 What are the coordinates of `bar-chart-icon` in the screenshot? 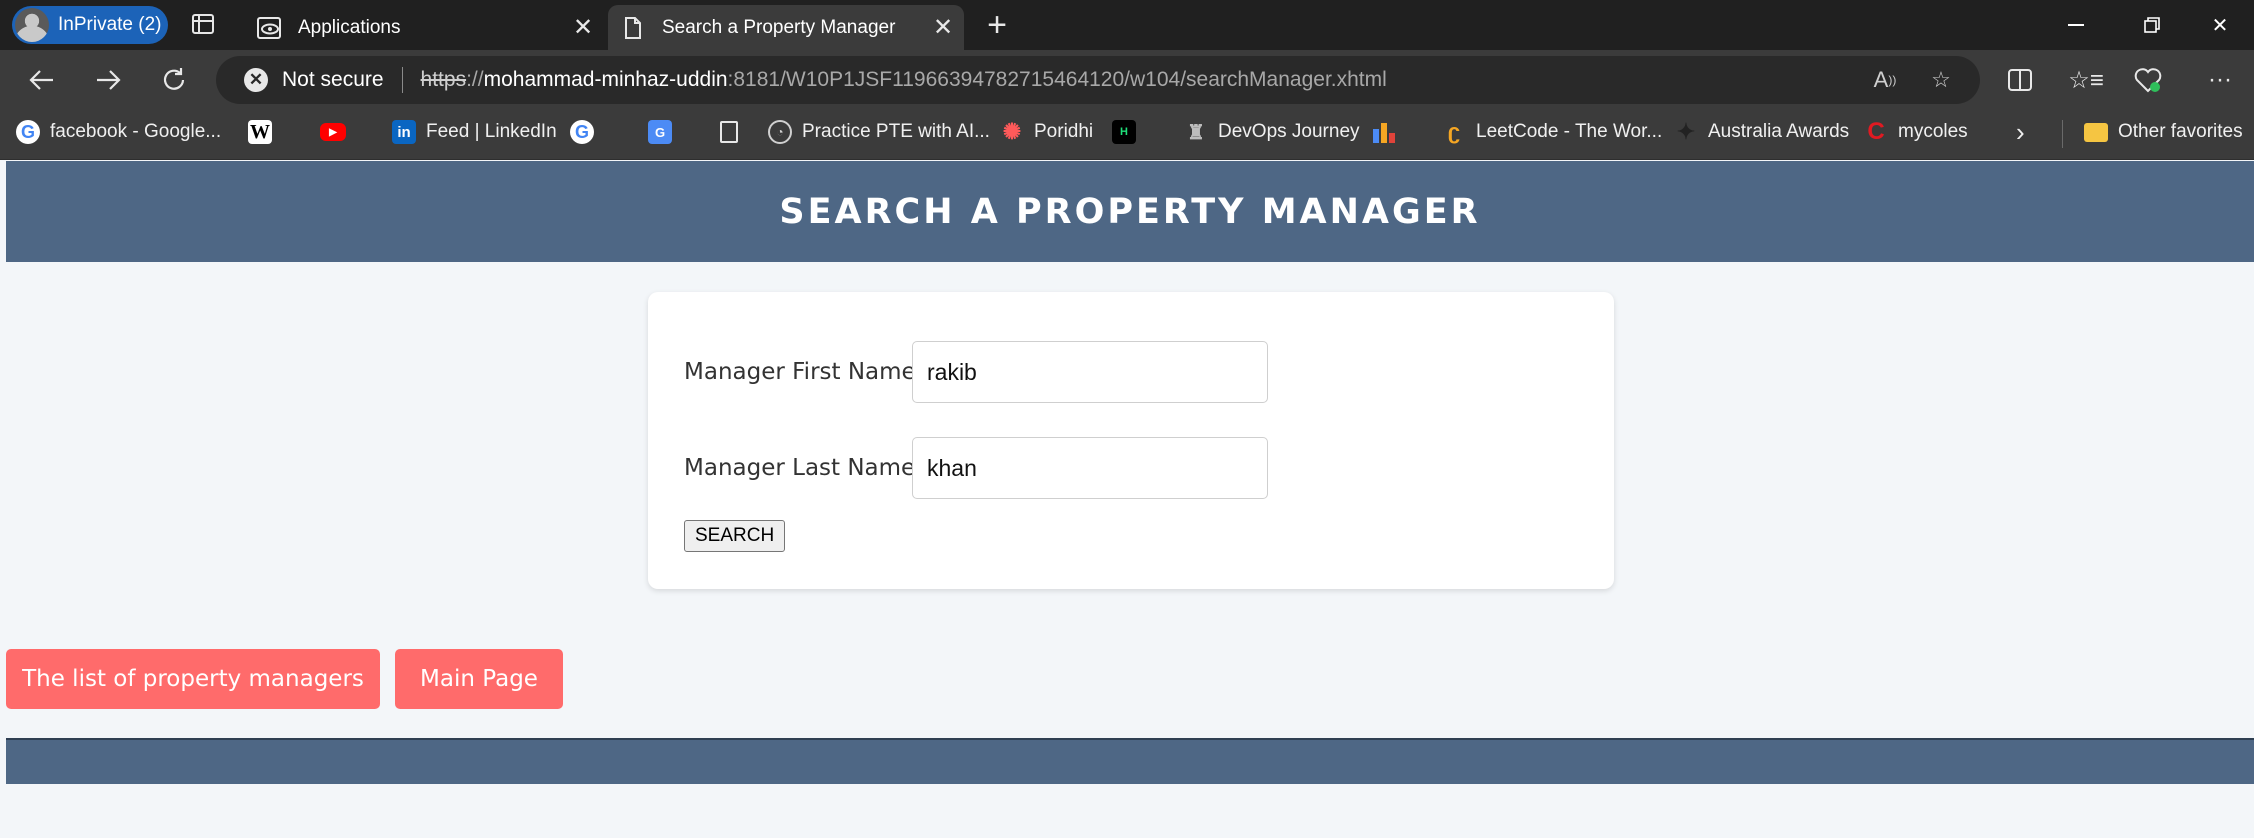 It's located at (1384, 132).